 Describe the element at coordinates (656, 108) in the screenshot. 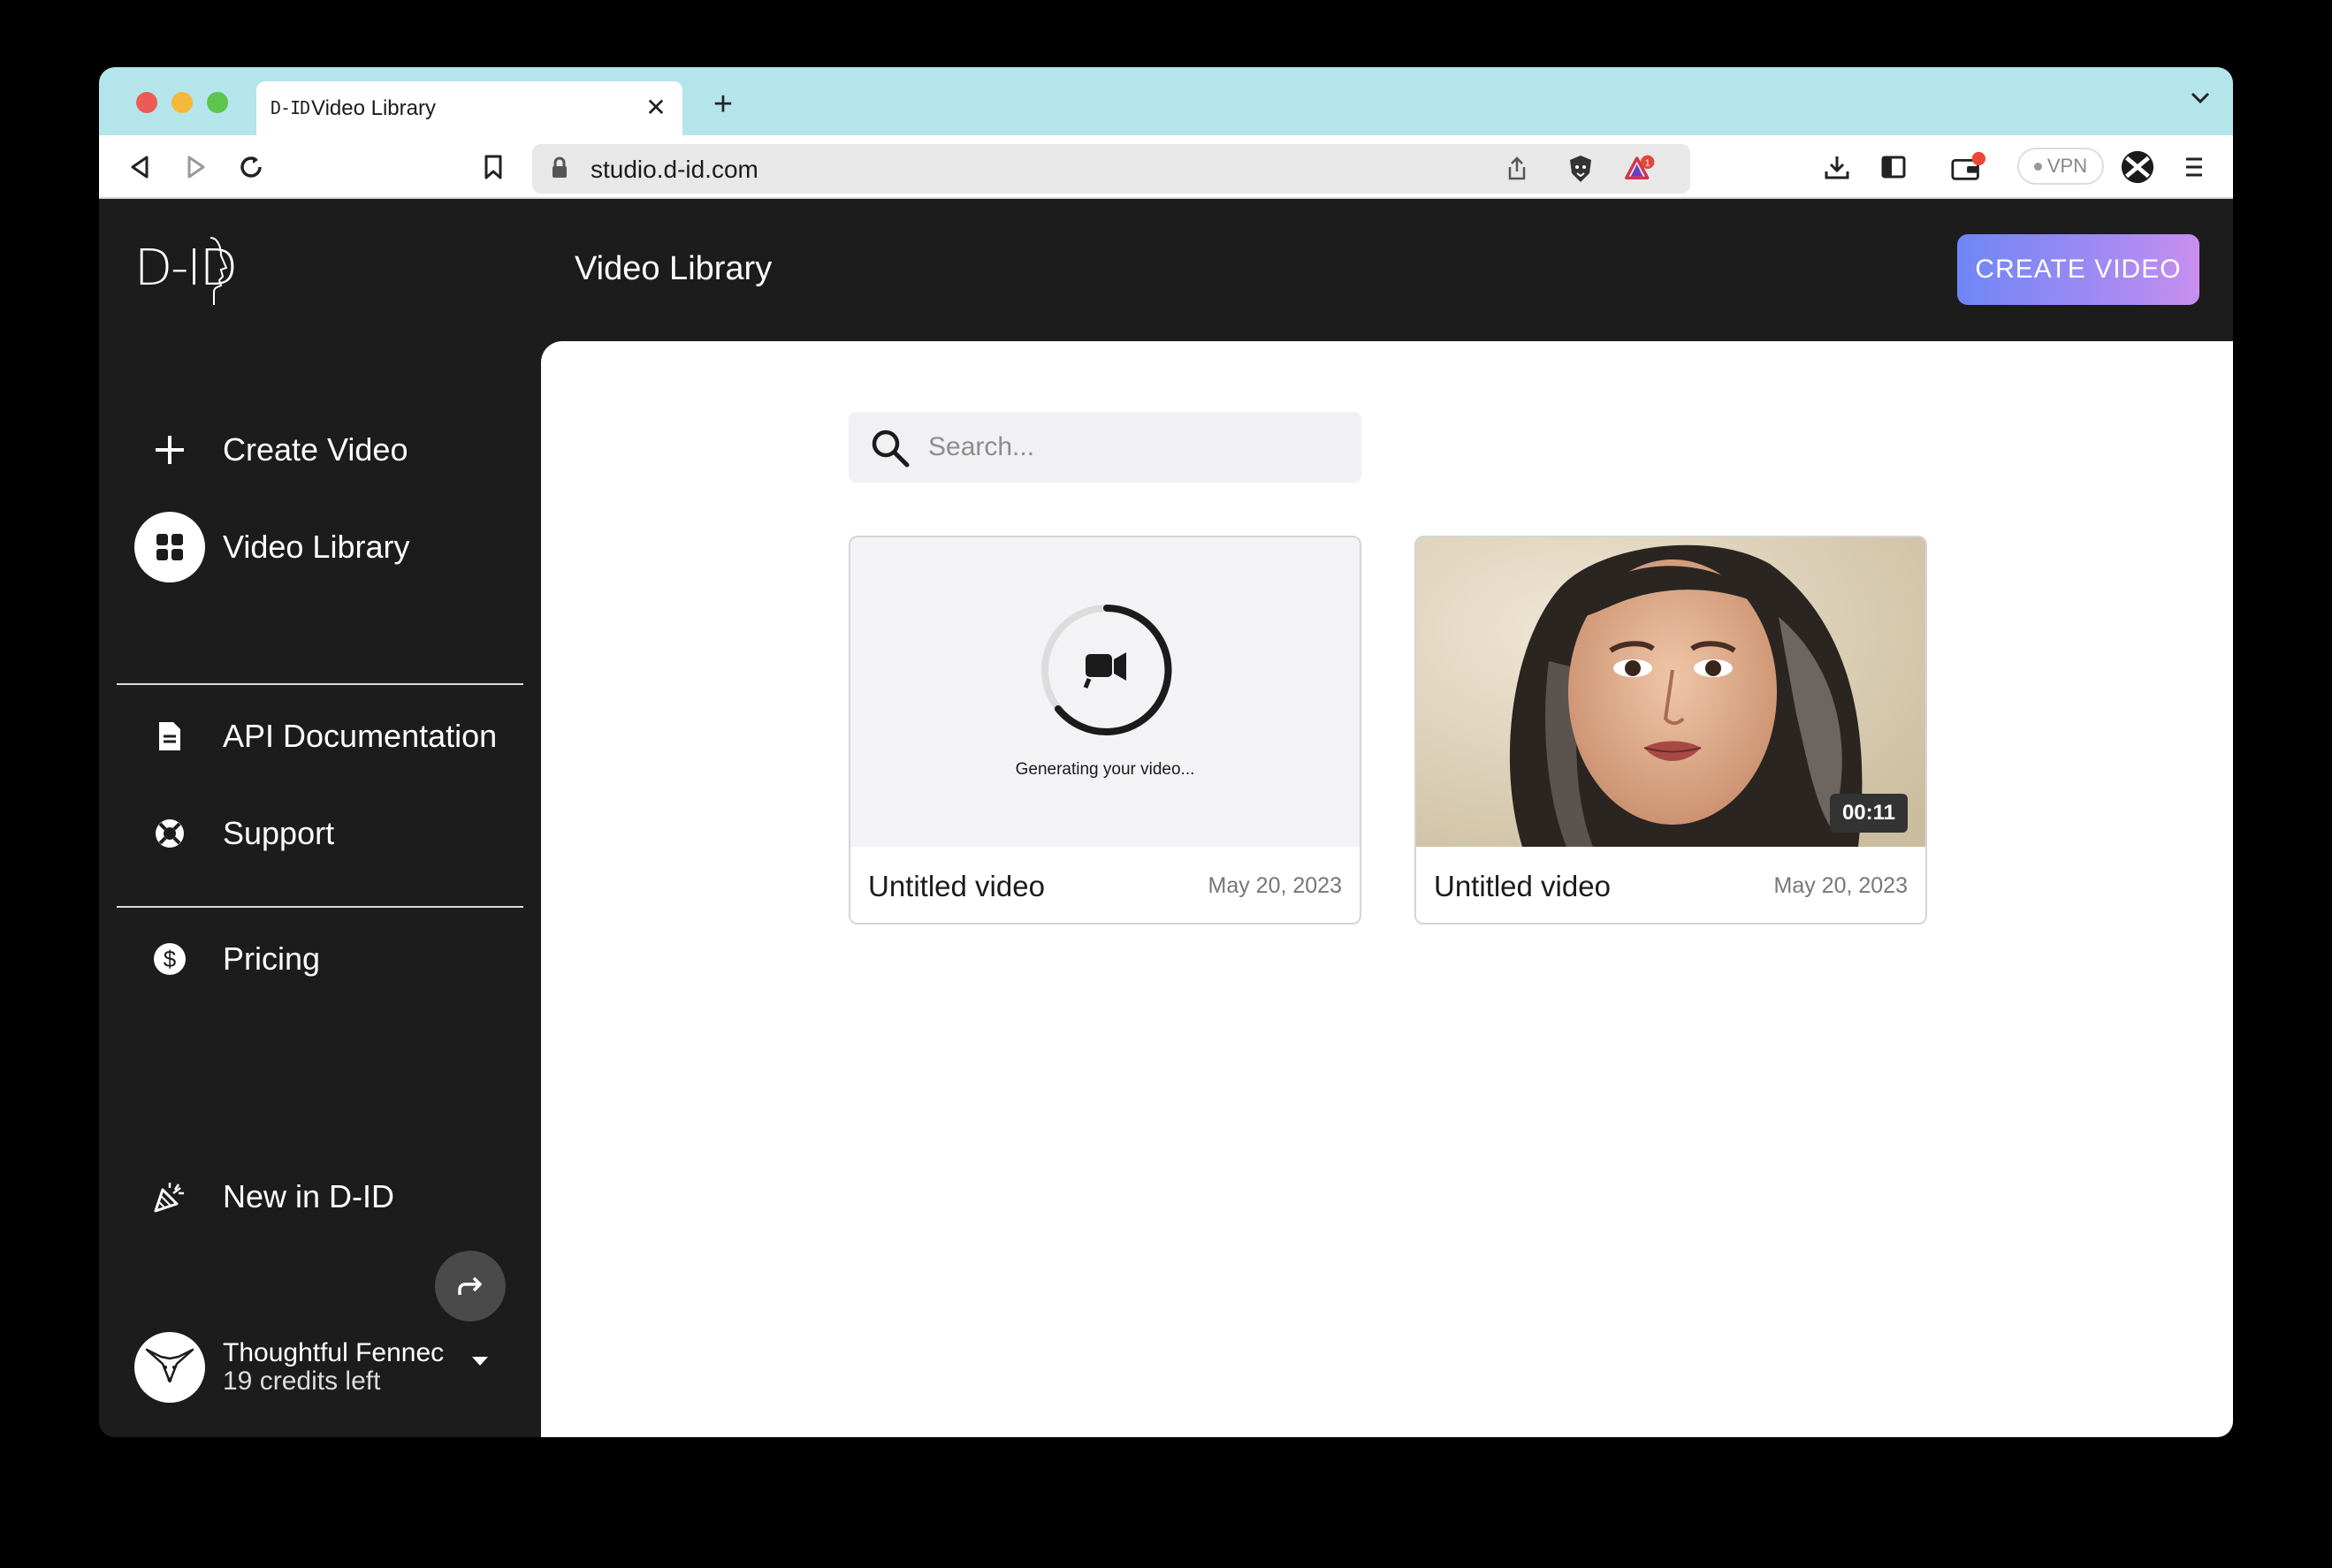

I see `tab-close-icon: ✕` at that location.